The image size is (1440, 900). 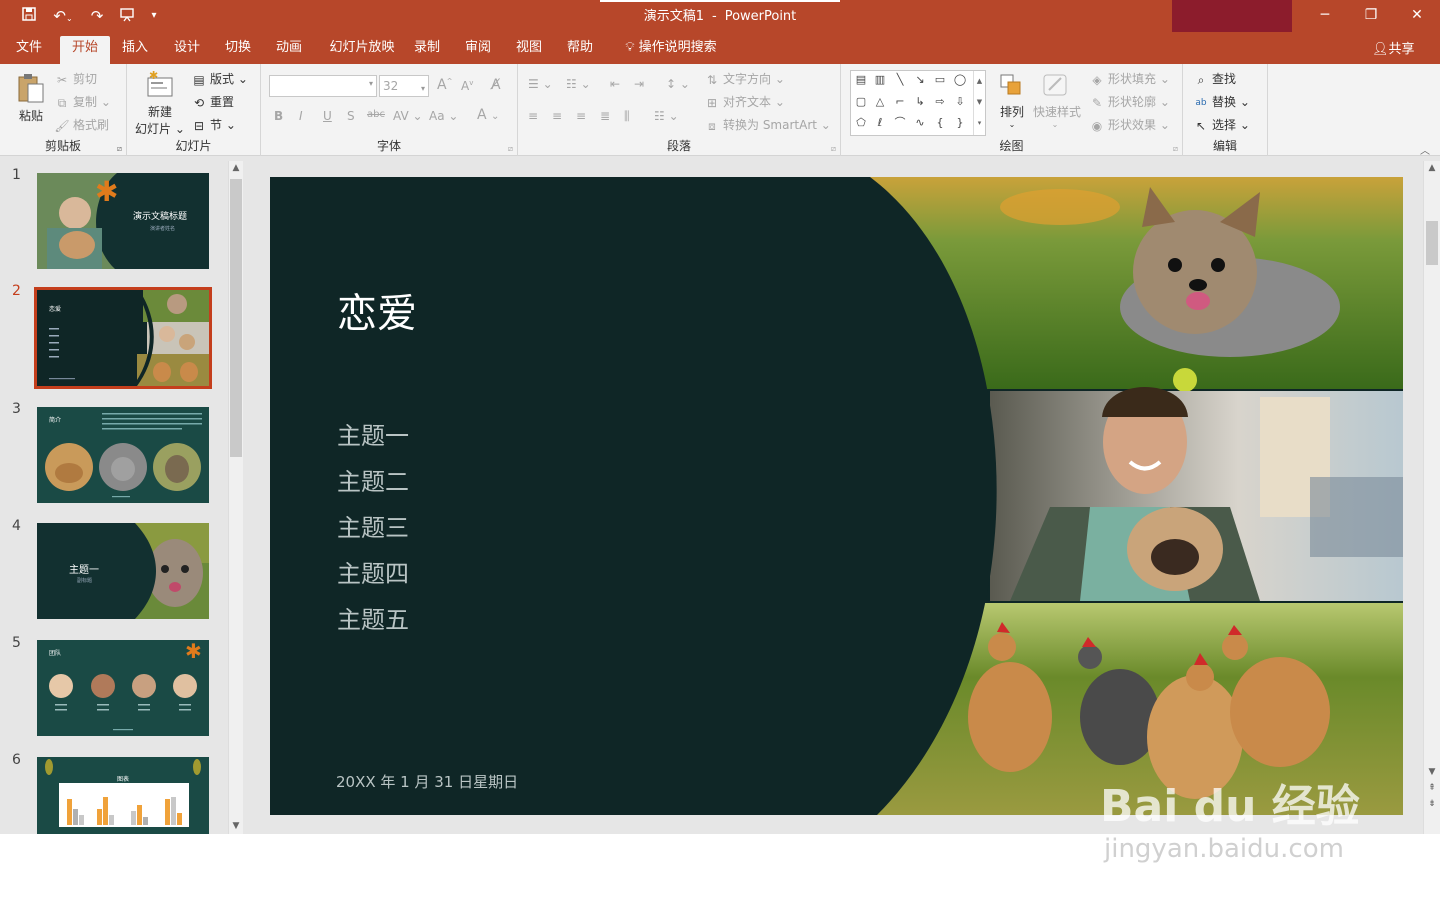 What do you see at coordinates (666, 116) in the screenshot?
I see `columns-icon: ☷ ⌄` at bounding box center [666, 116].